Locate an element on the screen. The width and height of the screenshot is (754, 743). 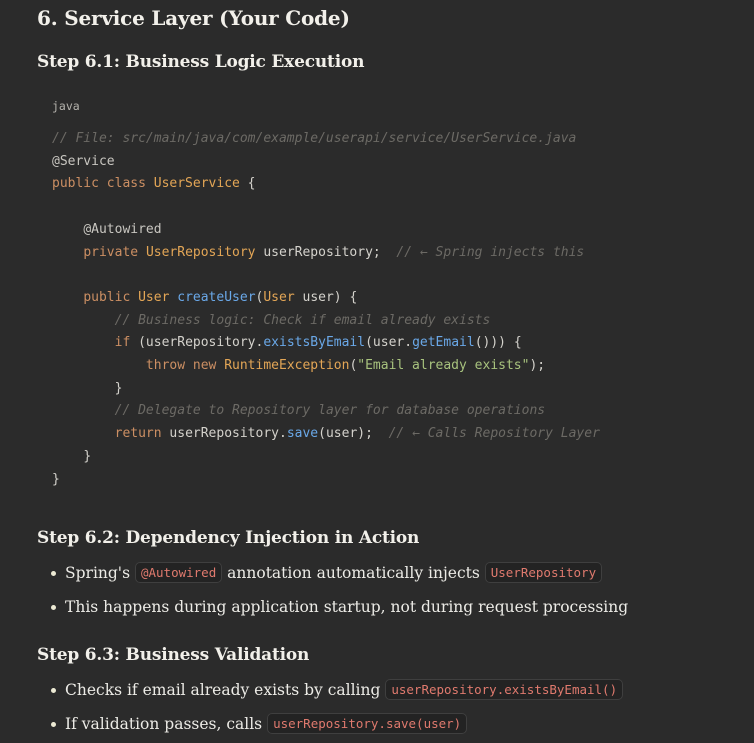
code-text: (userRepository. is located at coordinates (197, 343).